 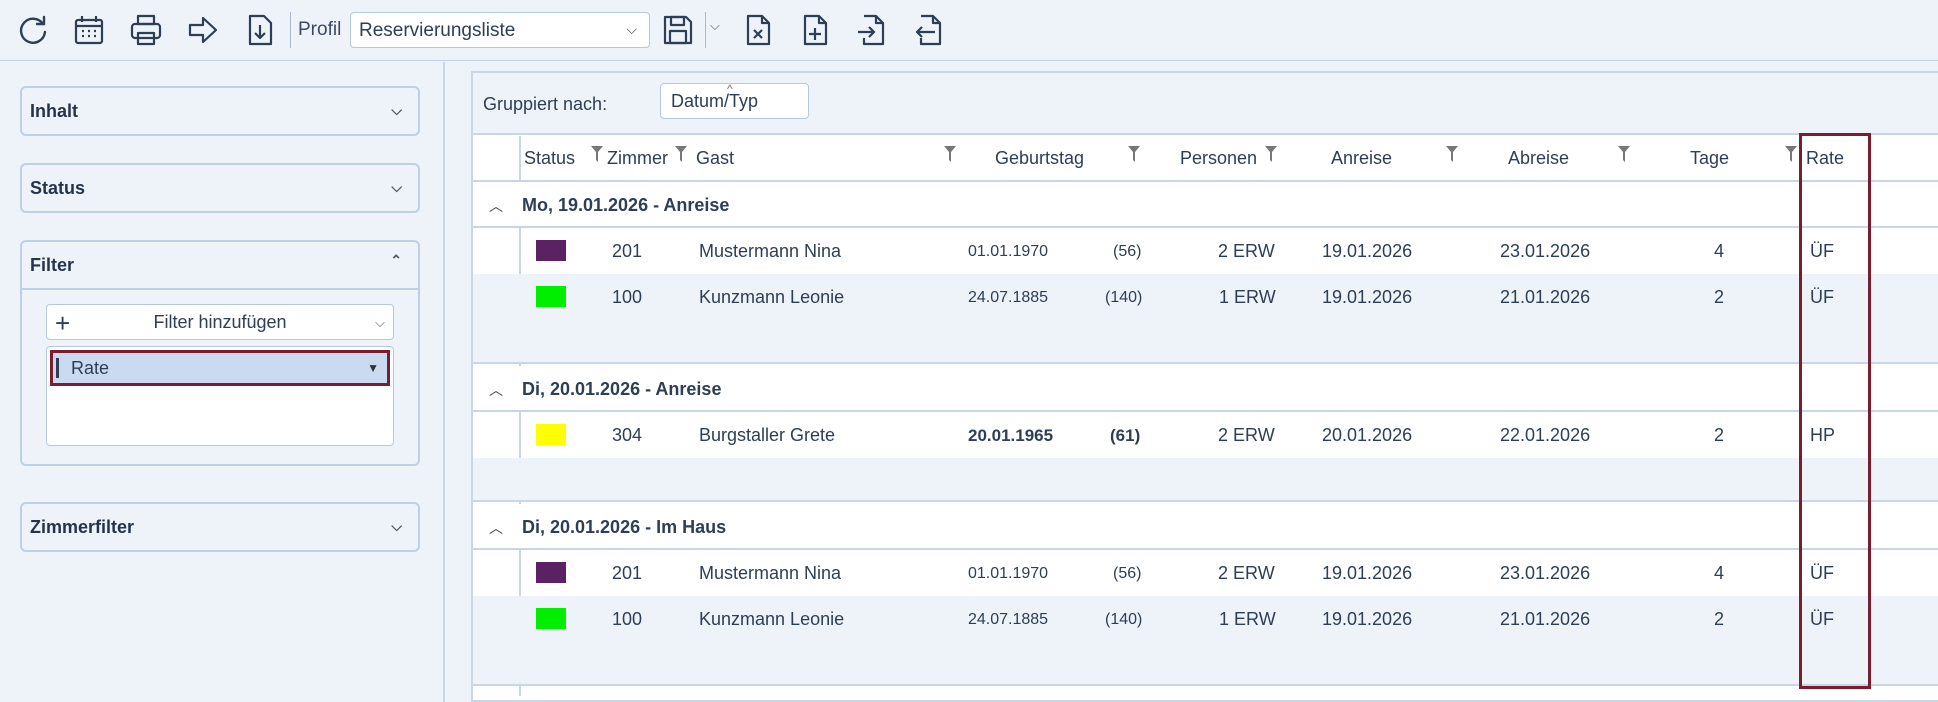 What do you see at coordinates (715, 101) in the screenshot?
I see `grouping-value: Datum/Typ` at bounding box center [715, 101].